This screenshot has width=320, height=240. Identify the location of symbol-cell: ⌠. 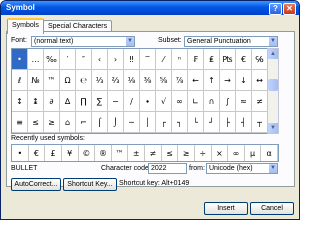
(100, 122).